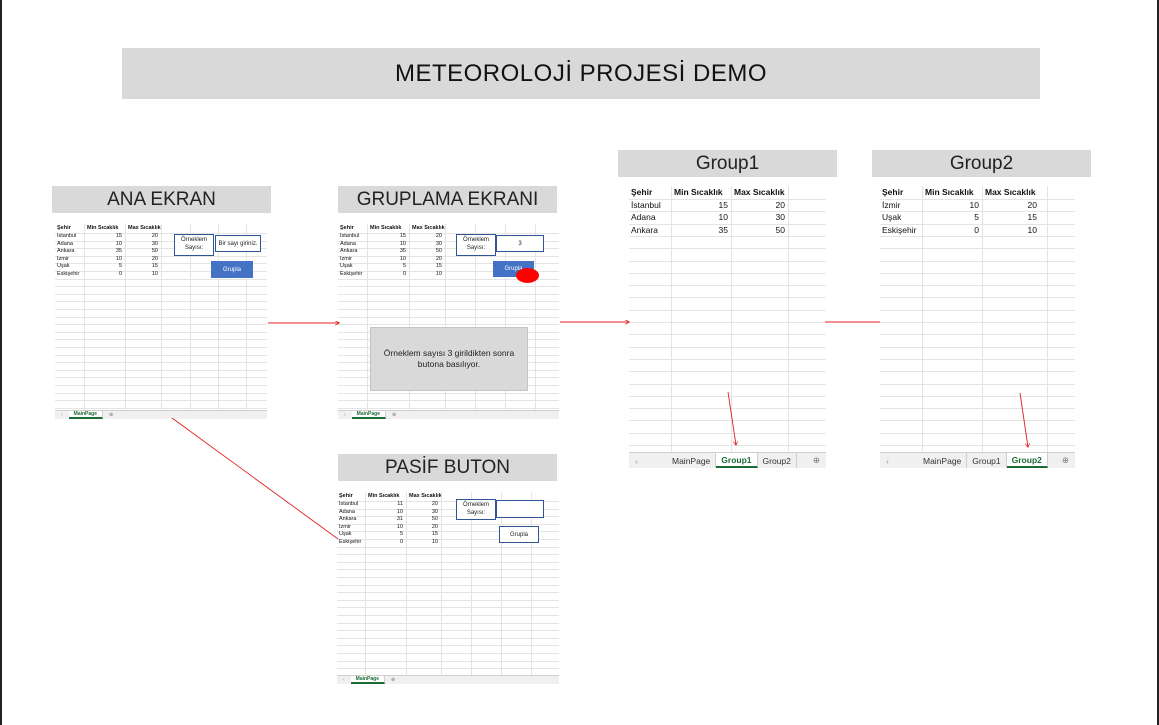  Describe the element at coordinates (1023, 419) in the screenshot. I see `arrow-to-group2-tab` at that location.